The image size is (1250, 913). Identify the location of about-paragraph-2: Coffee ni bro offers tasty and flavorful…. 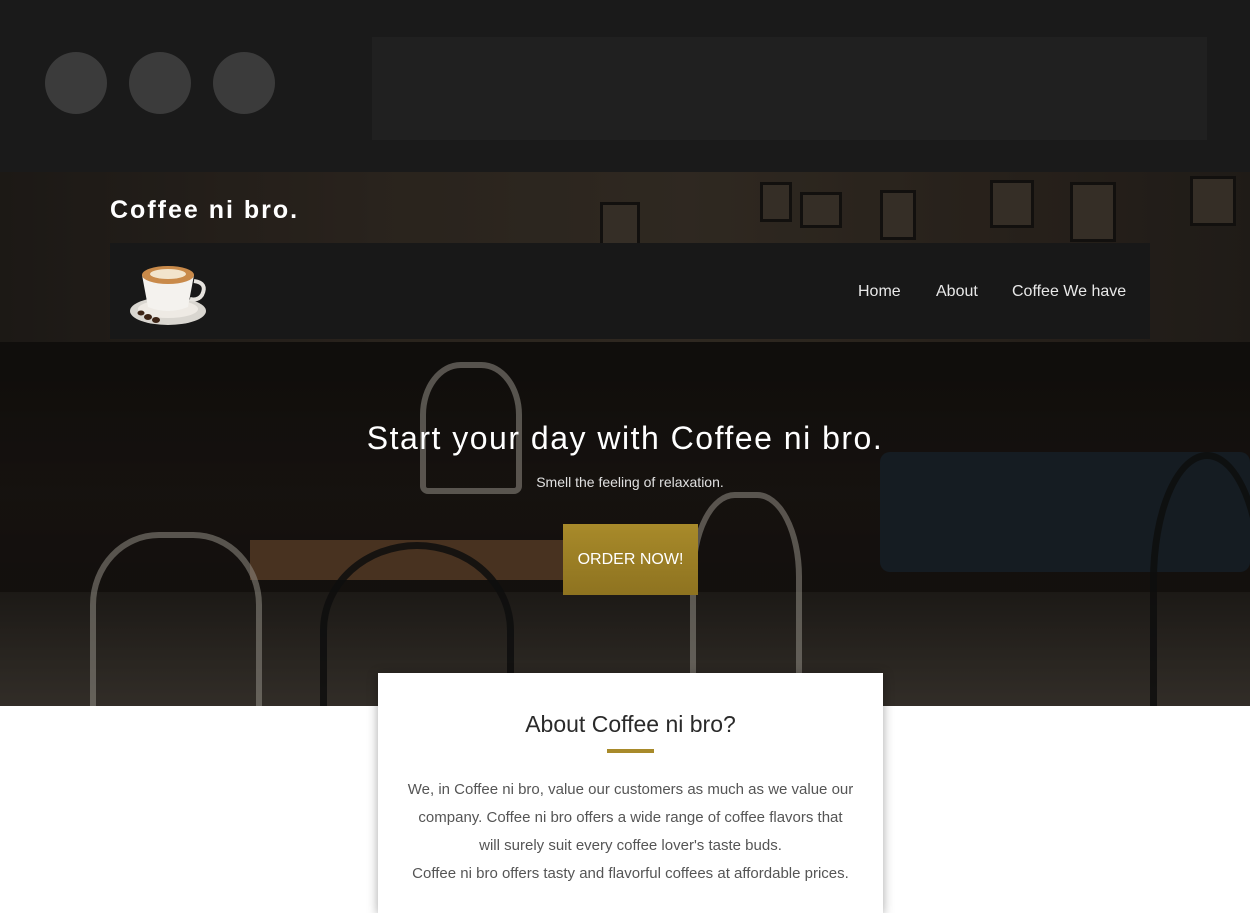
(630, 873).